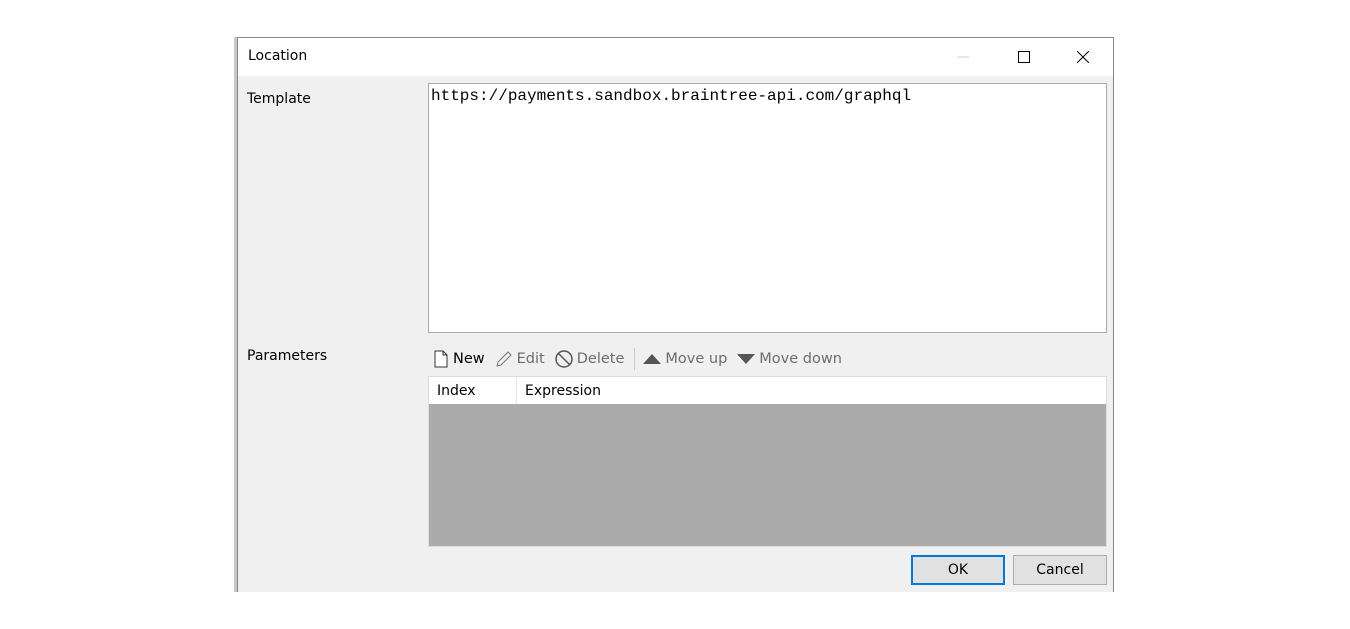 This screenshot has height=629, width=1350. I want to click on prohibited-icon, so click(563, 359).